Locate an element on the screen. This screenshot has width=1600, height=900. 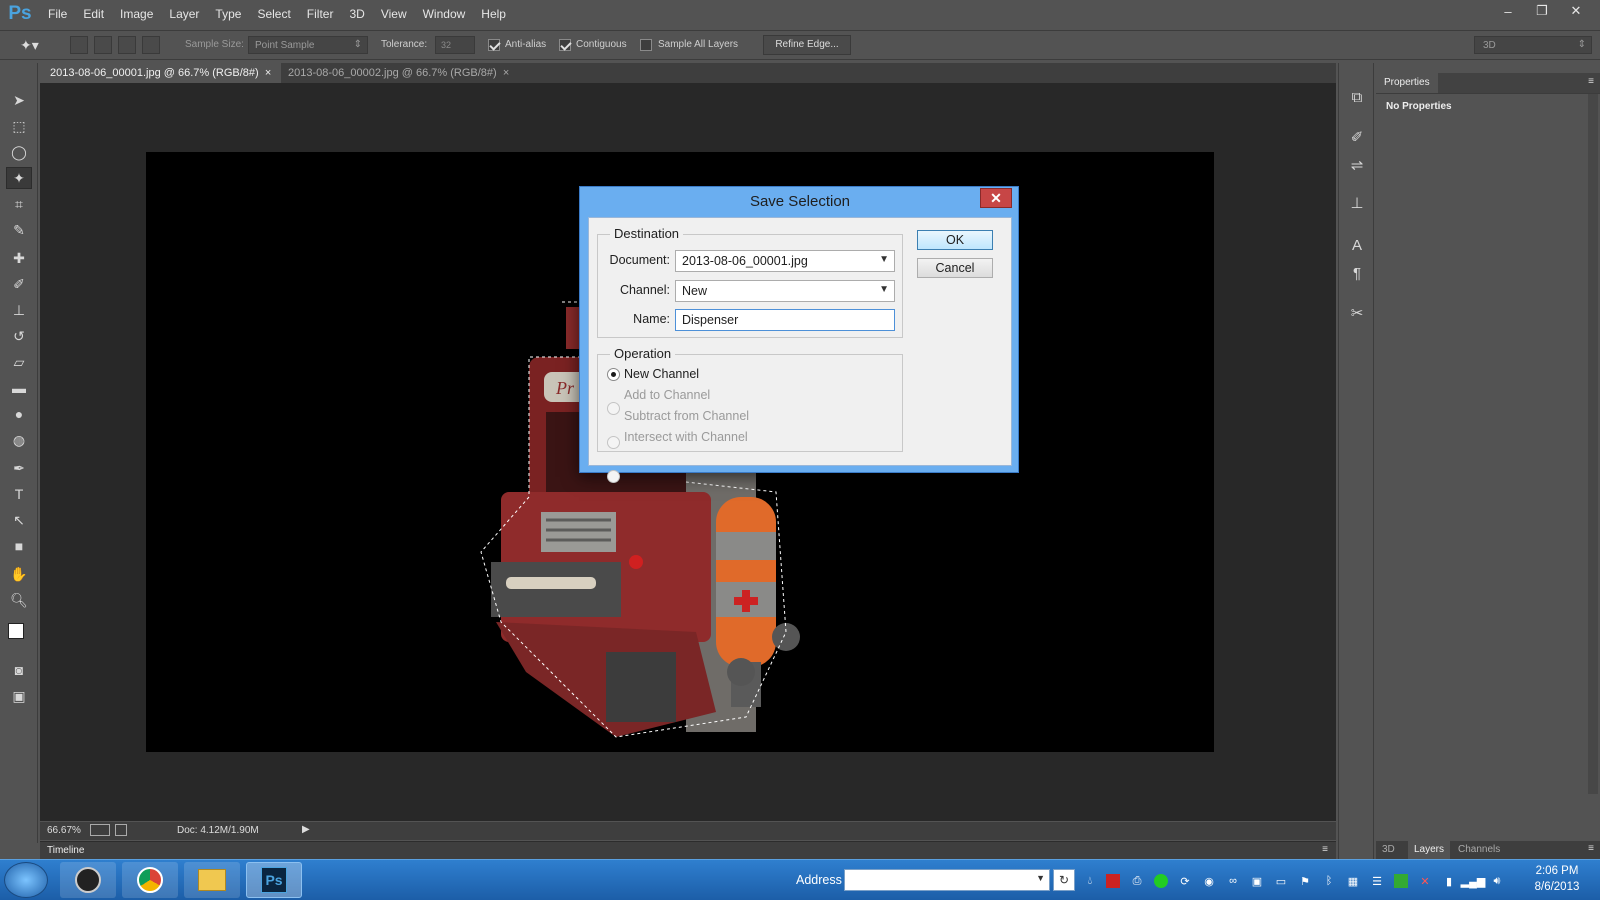
subtract-selection-icon is located at coordinates (127, 45).